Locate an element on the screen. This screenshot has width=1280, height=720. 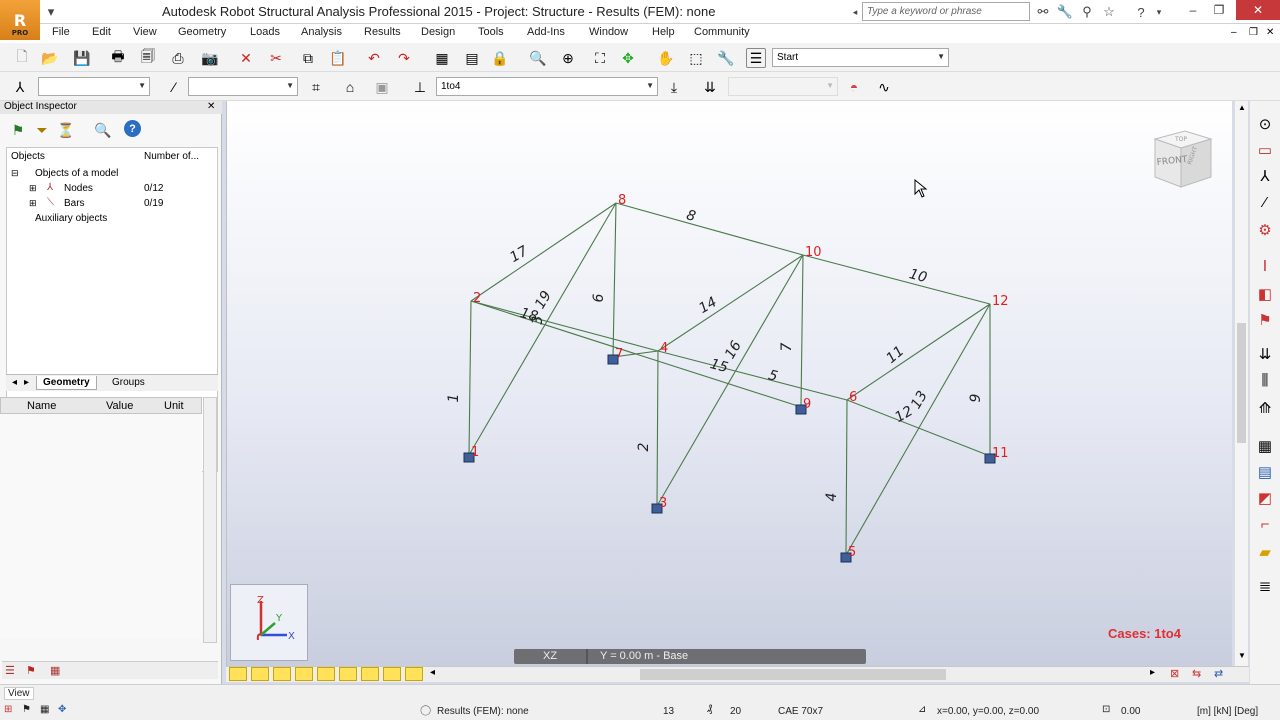
calculator-icon: ▦ is located at coordinates (442, 58).